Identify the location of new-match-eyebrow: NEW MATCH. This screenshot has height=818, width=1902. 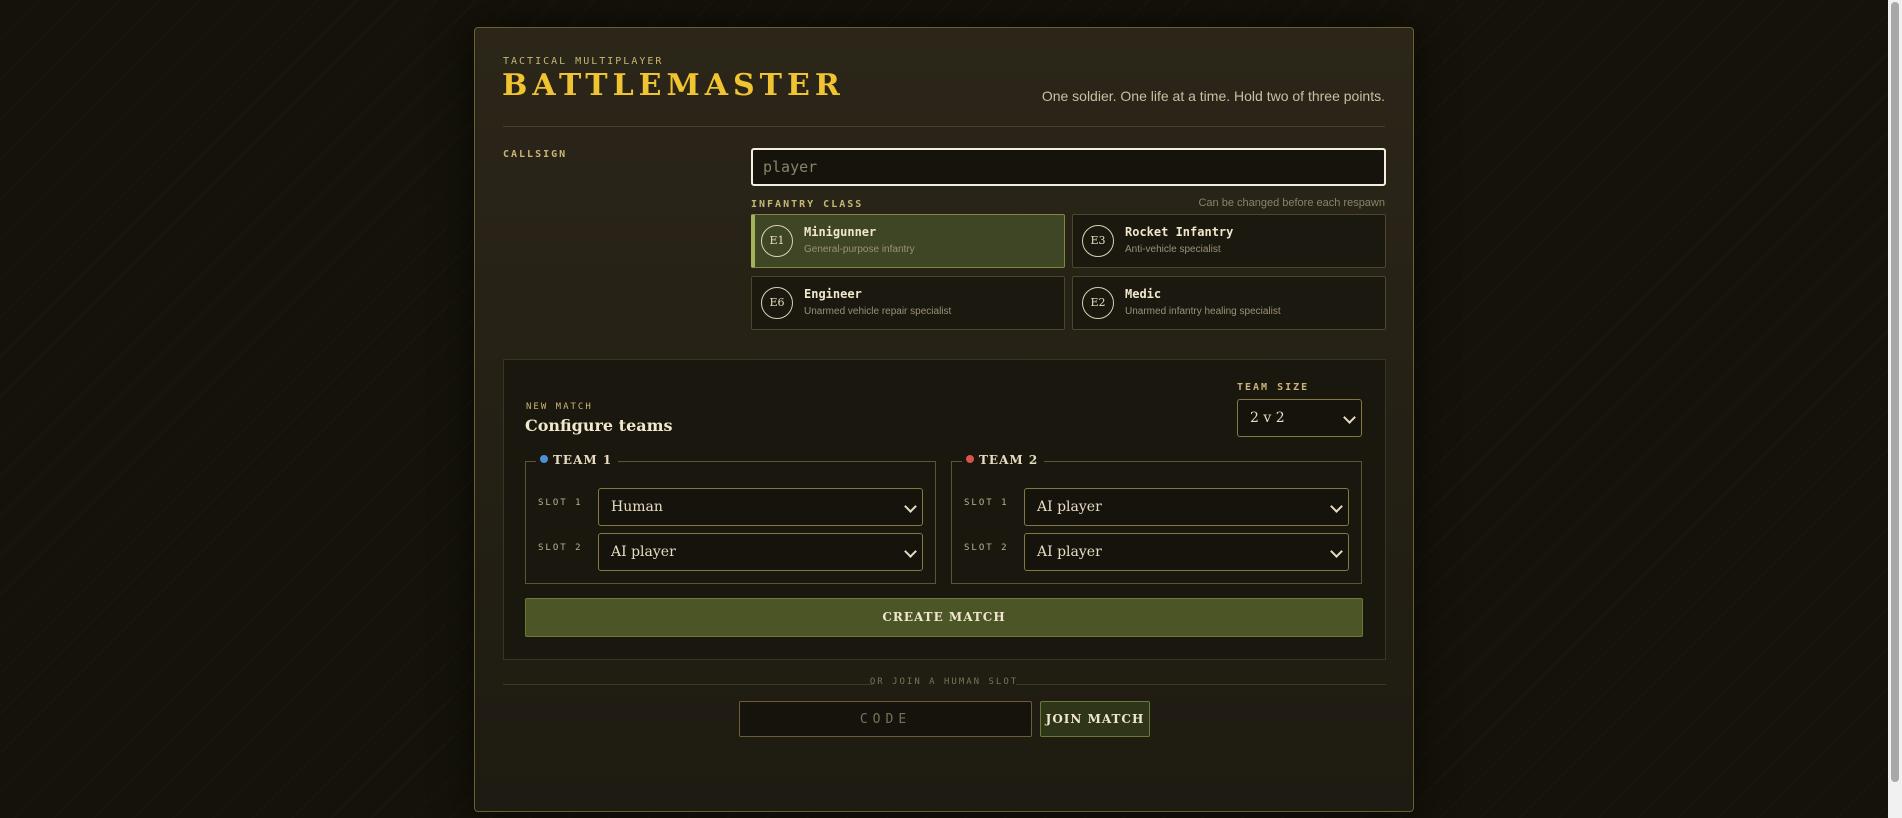
(559, 407).